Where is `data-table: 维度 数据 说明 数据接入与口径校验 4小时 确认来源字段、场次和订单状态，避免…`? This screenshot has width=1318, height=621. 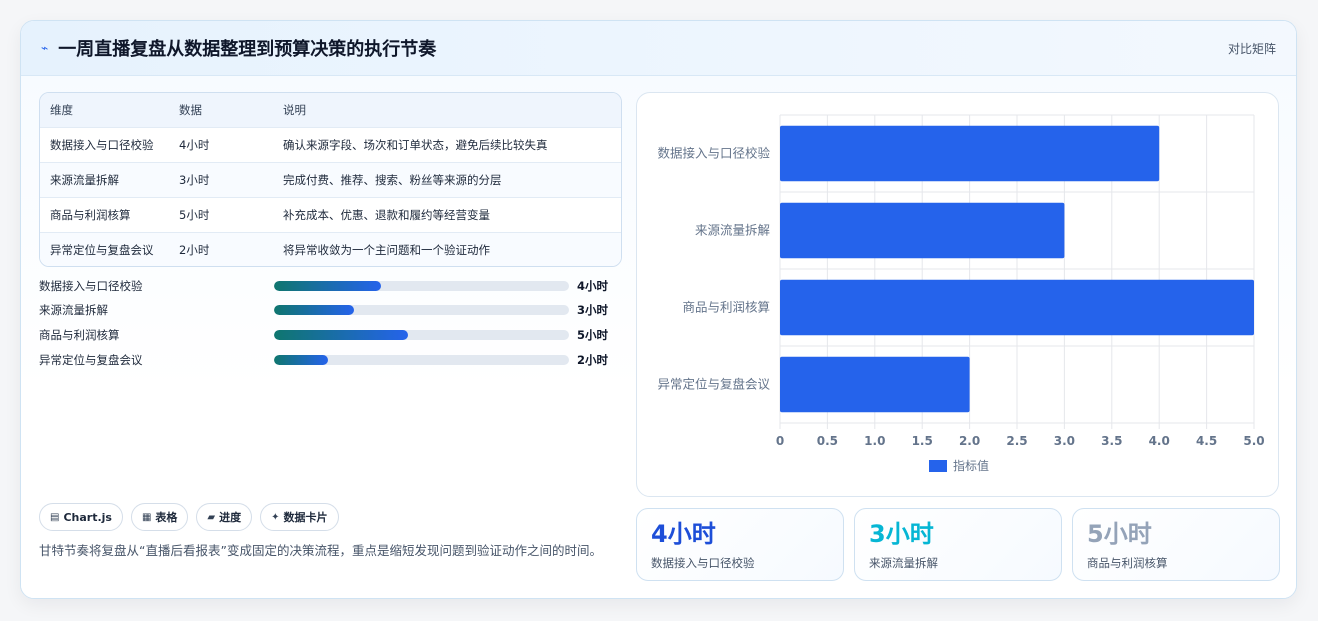 data-table: 维度 数据 说明 数据接入与口径校验 4小时 确认来源字段、场次和订单状态，避免… is located at coordinates (330, 179).